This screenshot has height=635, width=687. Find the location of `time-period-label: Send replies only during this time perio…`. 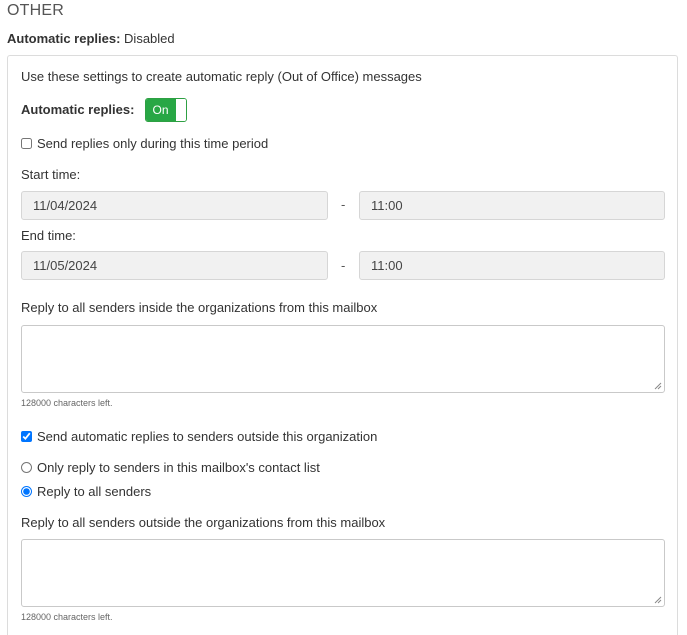

time-period-label: Send replies only during this time perio… is located at coordinates (153, 143).